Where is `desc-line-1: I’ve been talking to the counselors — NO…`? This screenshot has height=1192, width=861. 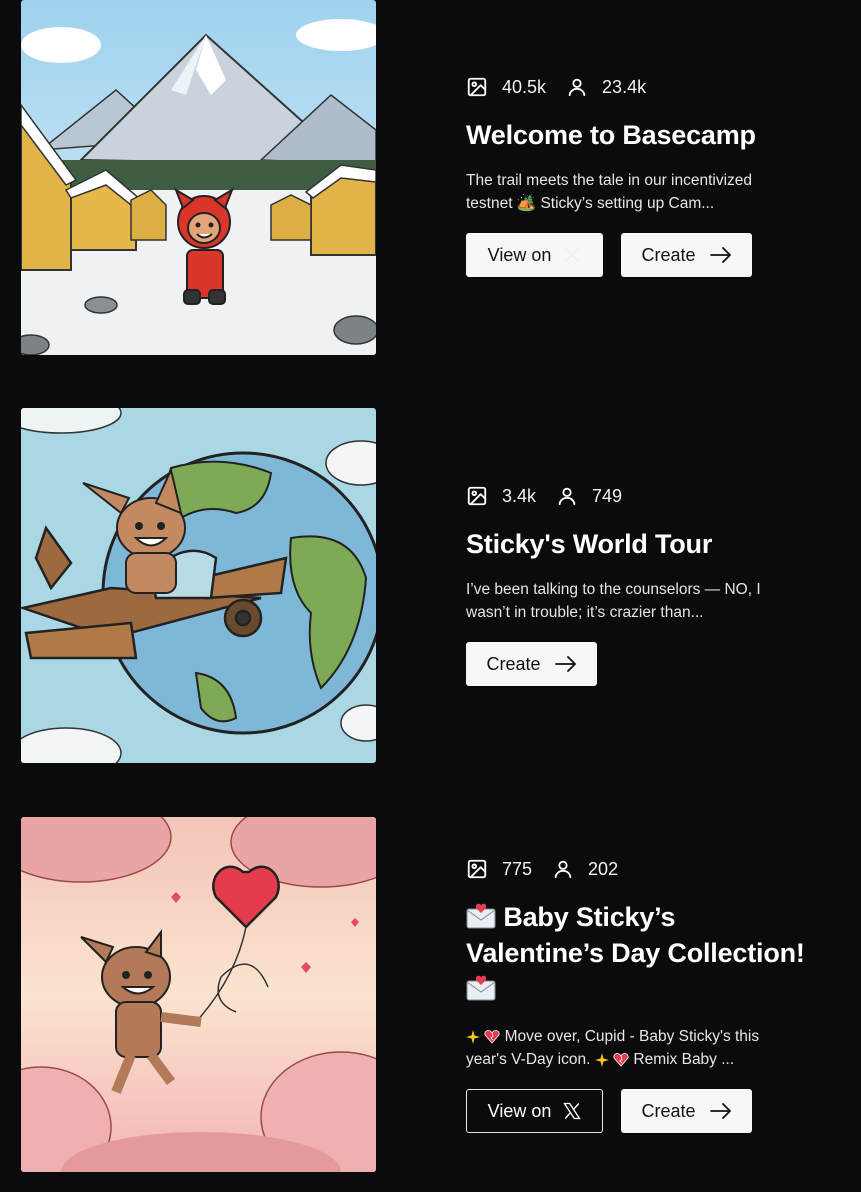
desc-line-1: I’ve been talking to the counselors — NO… is located at coordinates (613, 589).